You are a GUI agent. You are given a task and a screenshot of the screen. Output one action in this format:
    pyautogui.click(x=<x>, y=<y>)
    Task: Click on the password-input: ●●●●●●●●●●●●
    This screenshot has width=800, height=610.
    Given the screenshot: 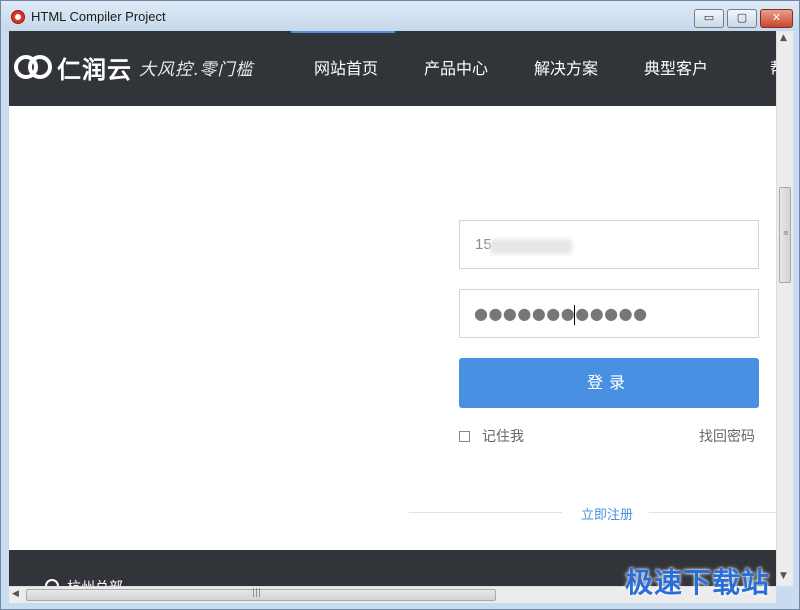 What is the action you would take?
    pyautogui.click(x=609, y=313)
    